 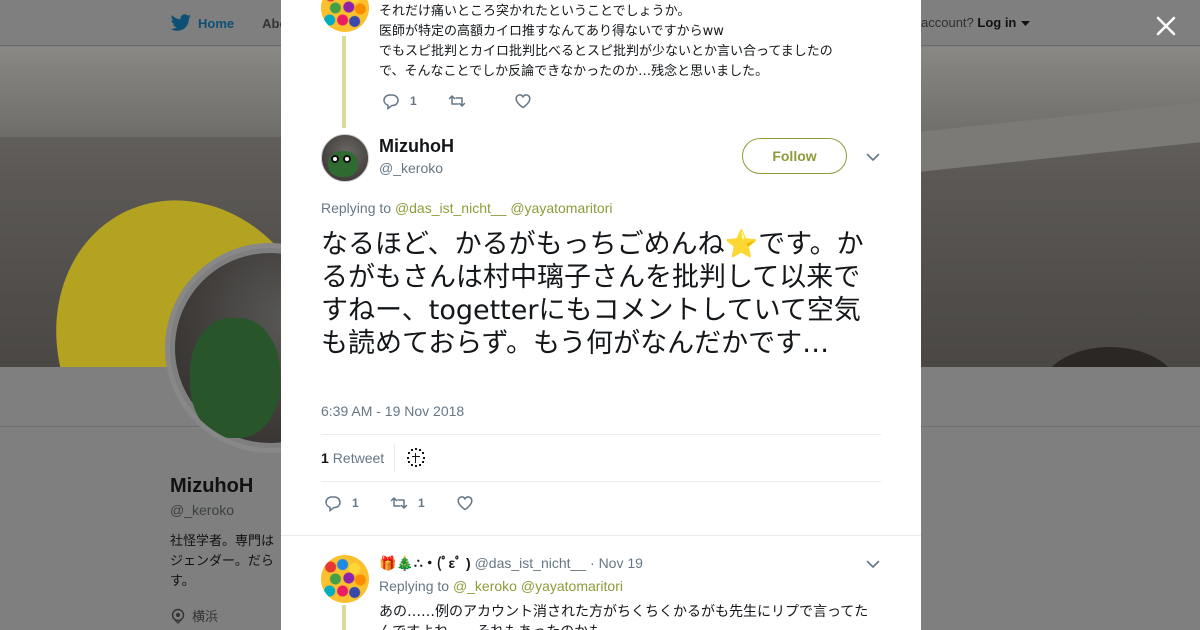 I want to click on profile-location-text: 横浜, so click(x=205, y=617).